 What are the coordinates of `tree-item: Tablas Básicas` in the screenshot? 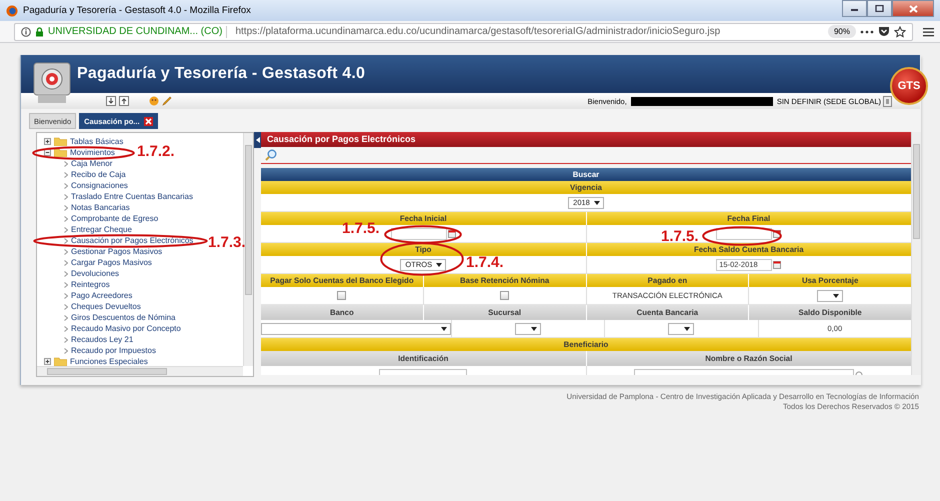 It's located at (97, 141).